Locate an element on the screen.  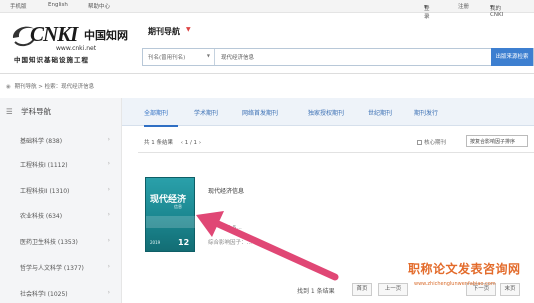
cover-issue: 12 is located at coordinates (184, 242).